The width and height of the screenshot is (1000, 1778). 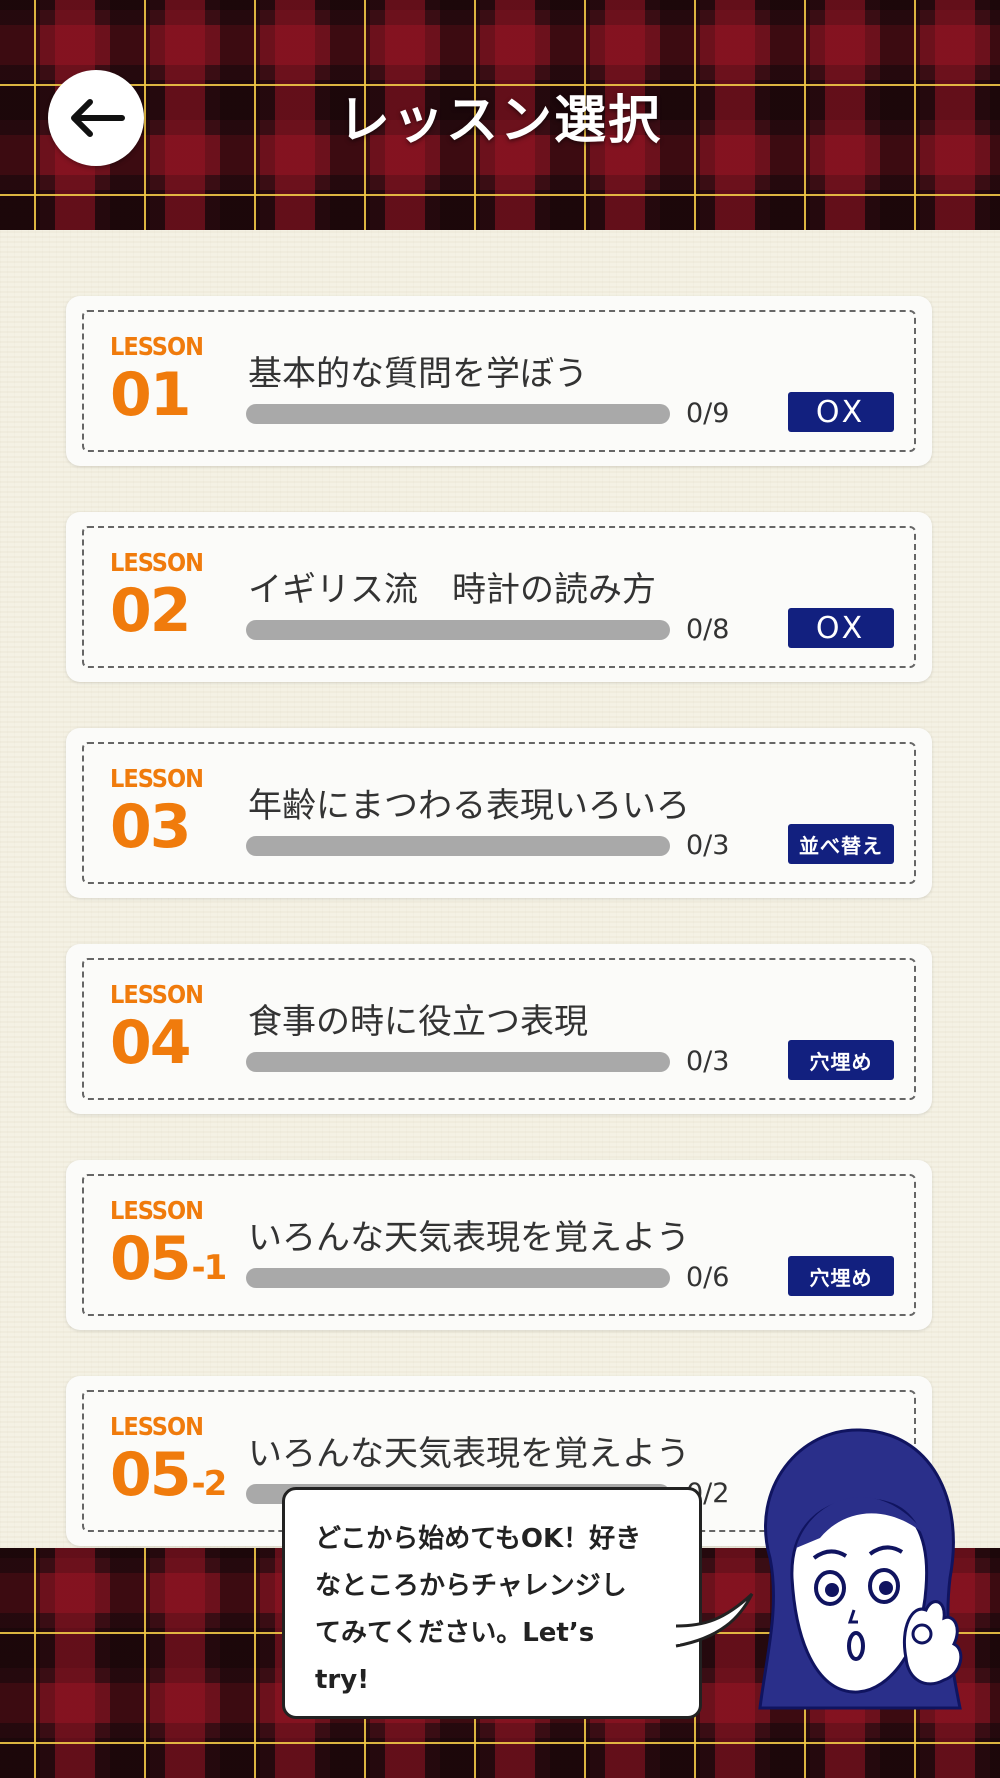 I want to click on lesson-number: 03, so click(x=150, y=827).